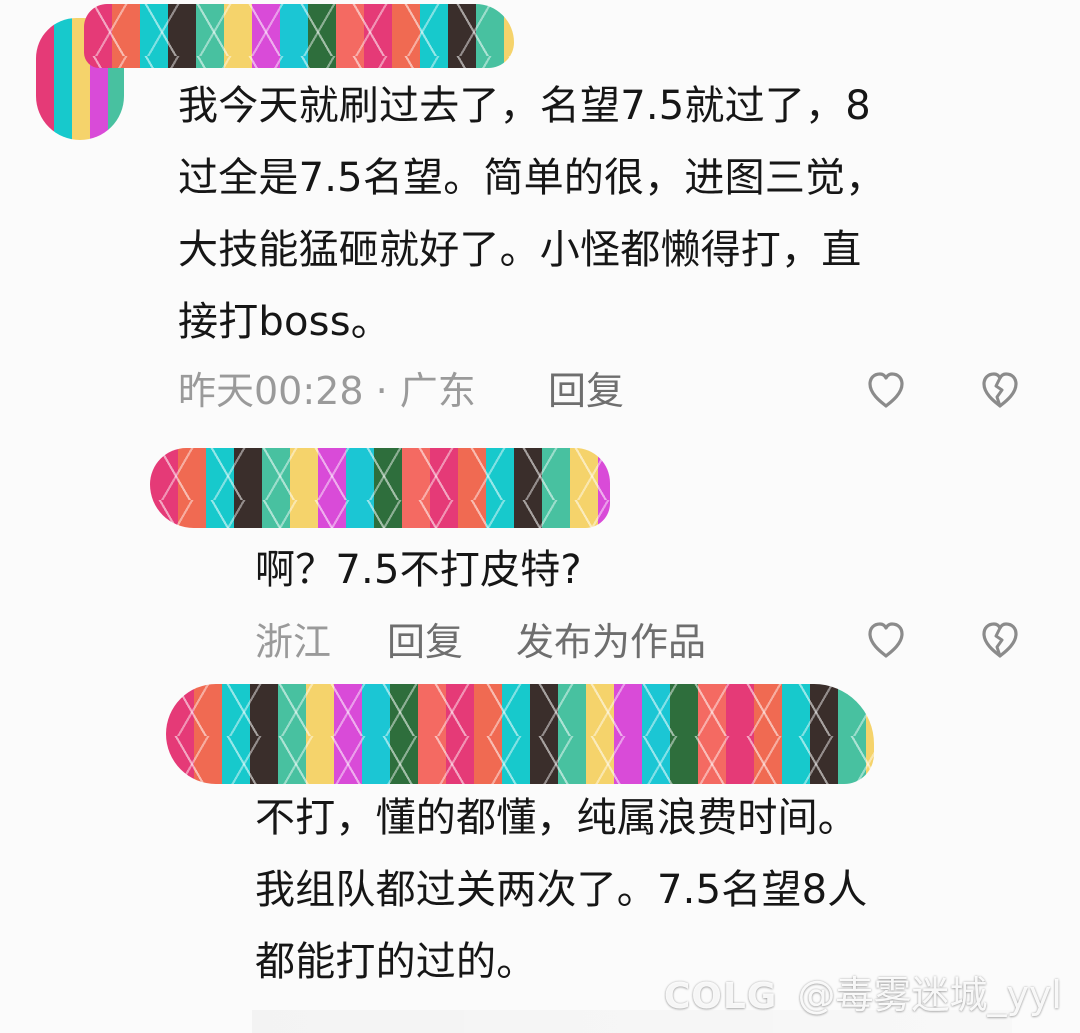 This screenshot has width=1080, height=1033. I want to click on watermark-handle: @毒雾迷城_yyl, so click(929, 995).